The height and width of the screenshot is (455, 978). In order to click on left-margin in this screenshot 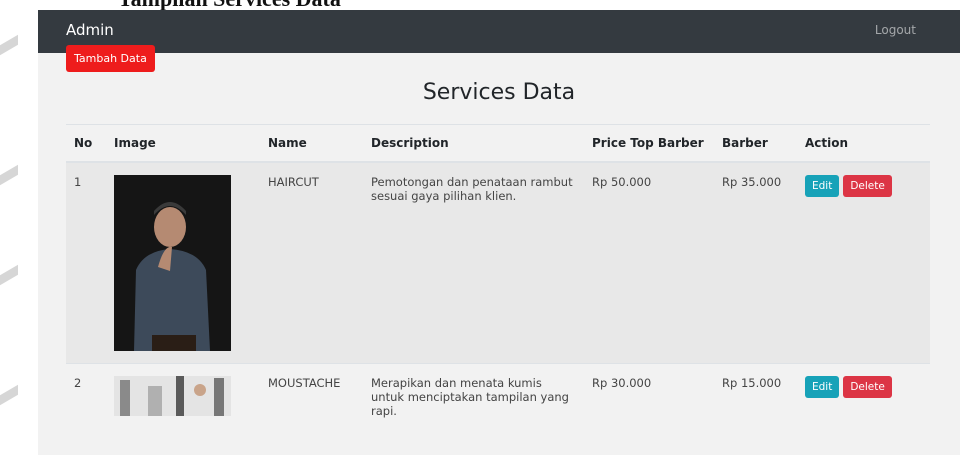, I will do `click(19, 232)`.